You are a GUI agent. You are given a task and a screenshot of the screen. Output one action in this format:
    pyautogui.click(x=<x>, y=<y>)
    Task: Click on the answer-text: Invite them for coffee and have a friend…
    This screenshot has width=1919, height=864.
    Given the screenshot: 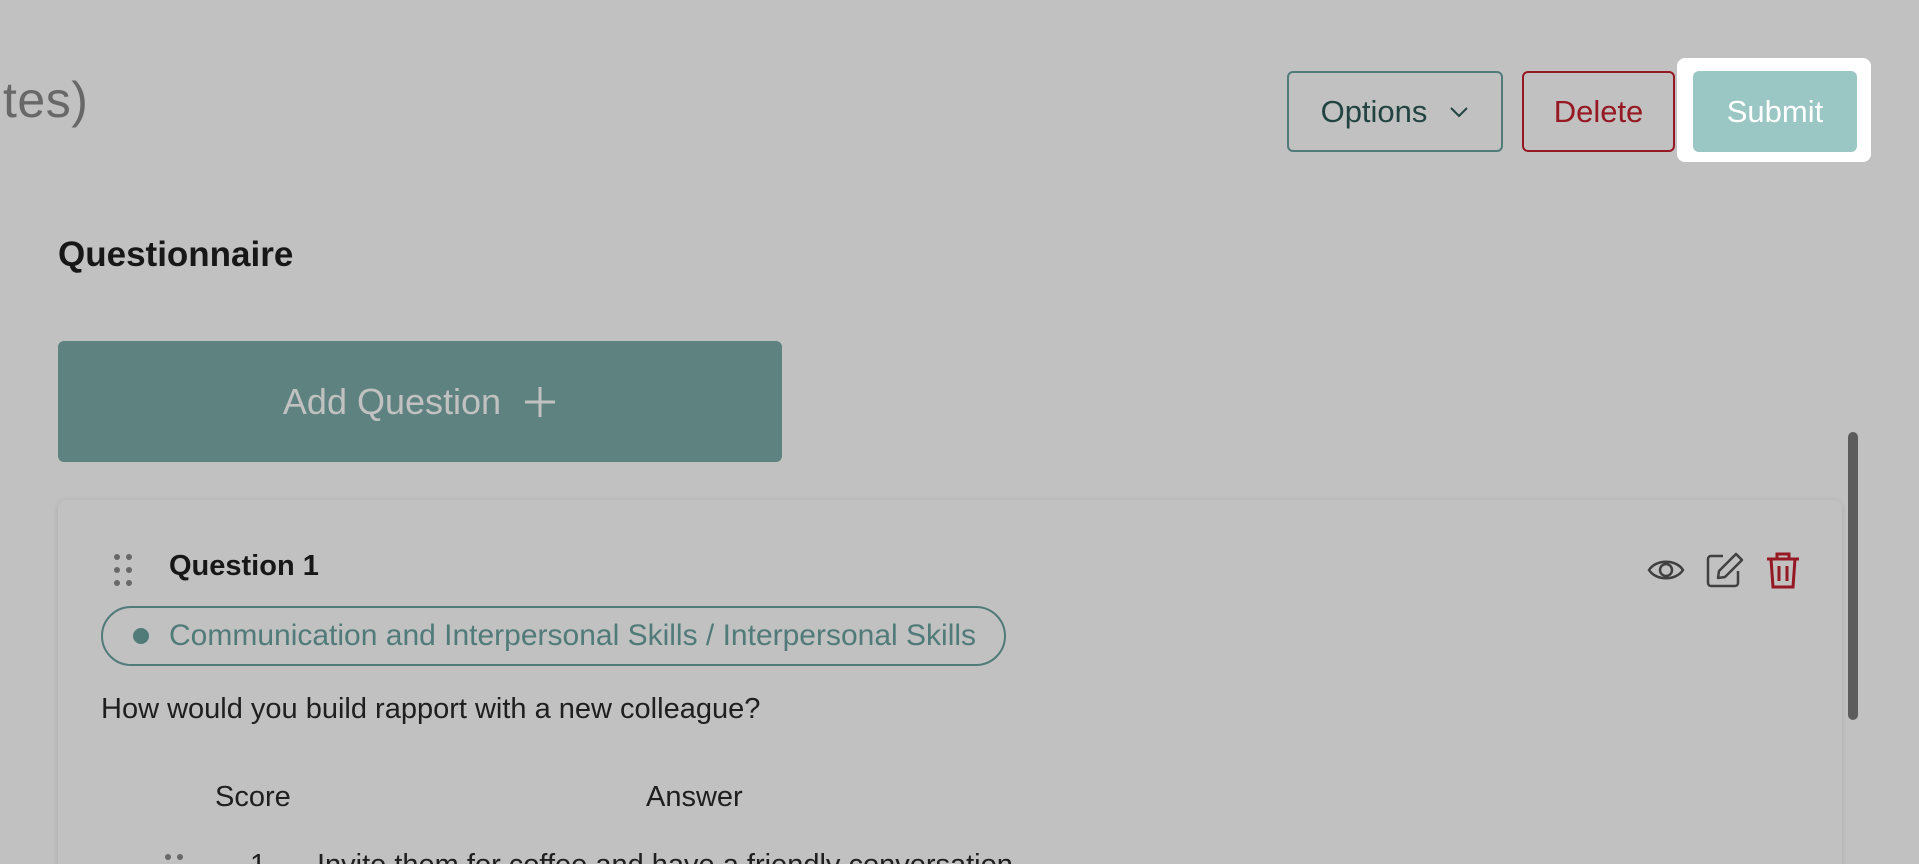 What is the action you would take?
    pyautogui.click(x=669, y=856)
    